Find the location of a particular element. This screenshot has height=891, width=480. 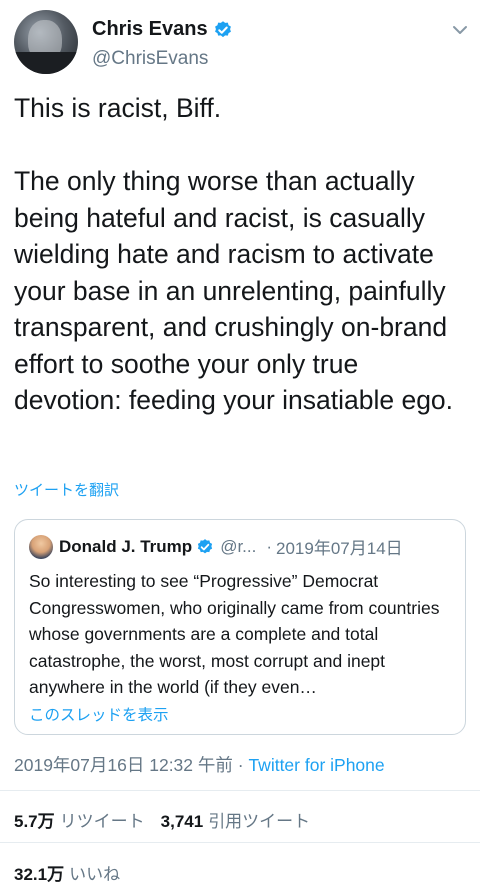

avatar-shade is located at coordinates (46, 63).